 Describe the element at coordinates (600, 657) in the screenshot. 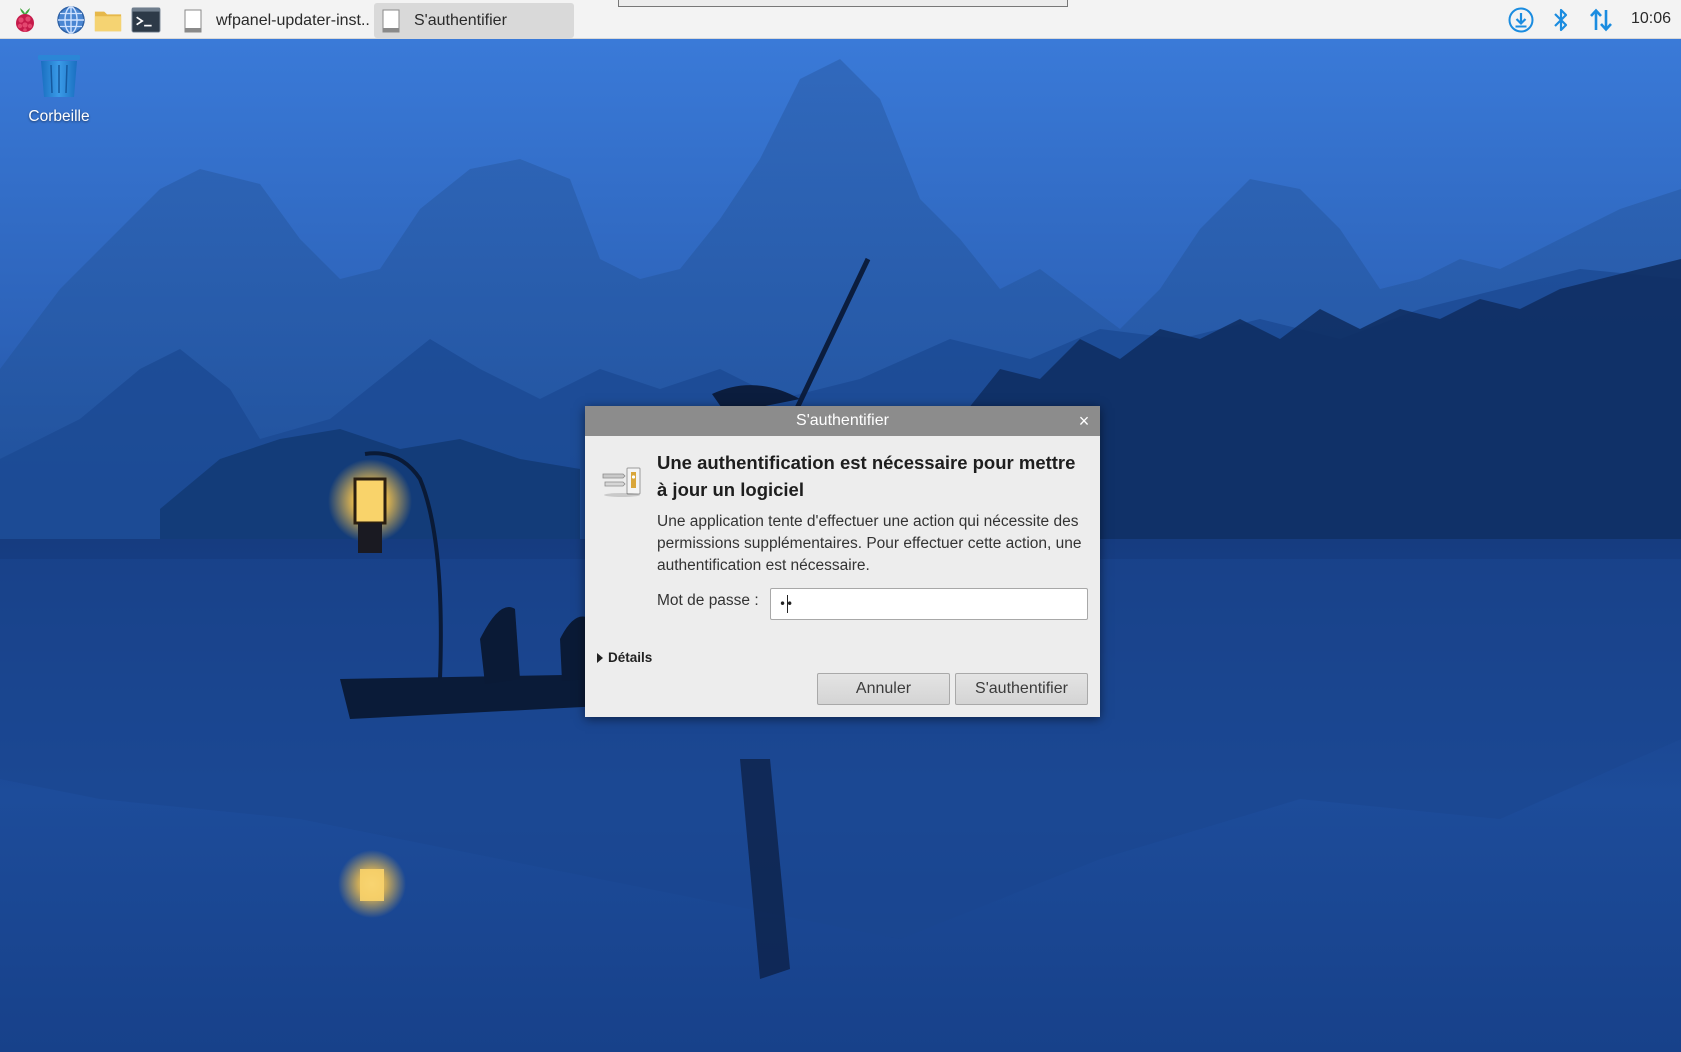

I see `expander-arrow-icon` at that location.